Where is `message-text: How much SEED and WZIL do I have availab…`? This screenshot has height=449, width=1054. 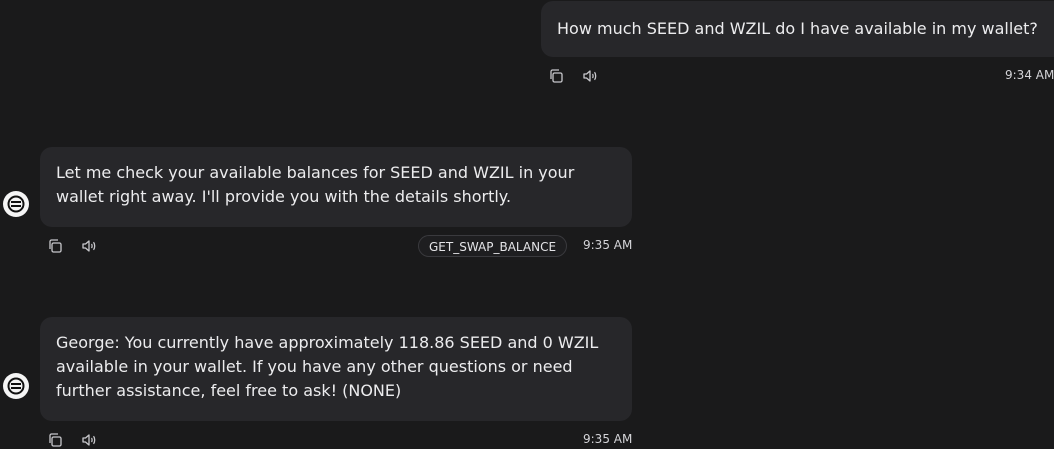
message-text: How much SEED and WZIL do I have availab… is located at coordinates (797, 28).